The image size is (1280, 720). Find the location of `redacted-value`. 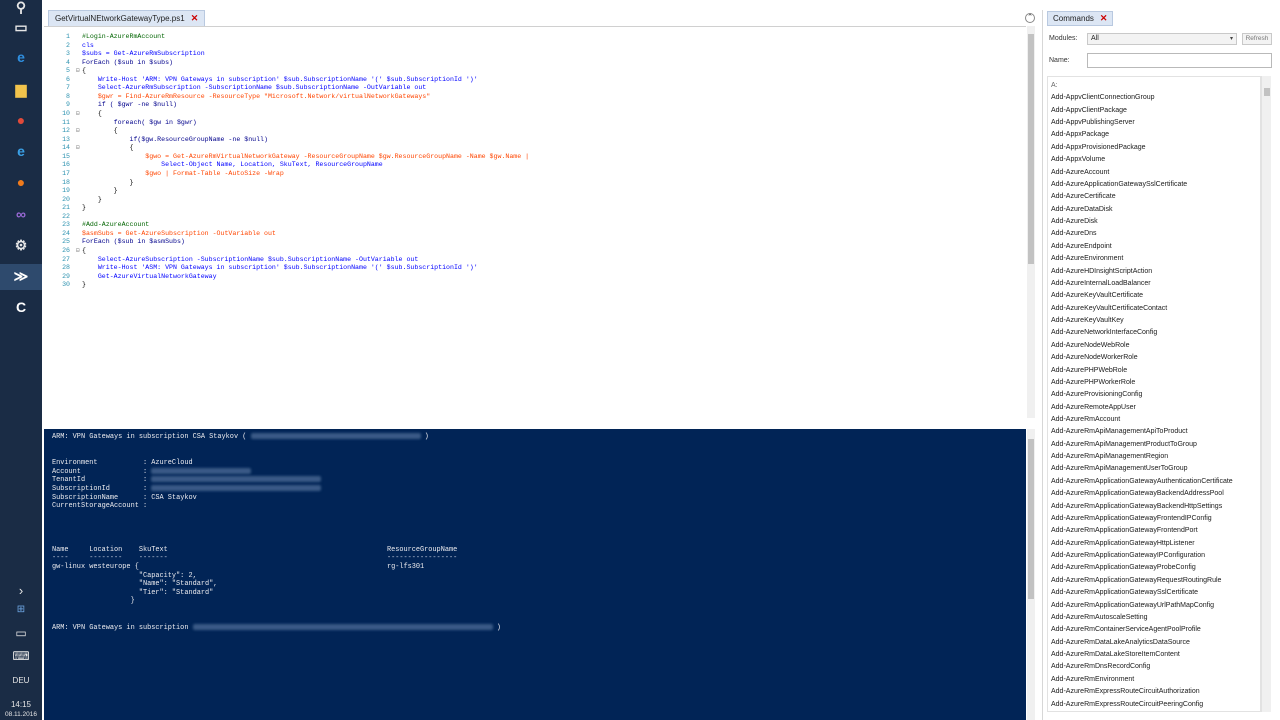

redacted-value is located at coordinates (201, 471).